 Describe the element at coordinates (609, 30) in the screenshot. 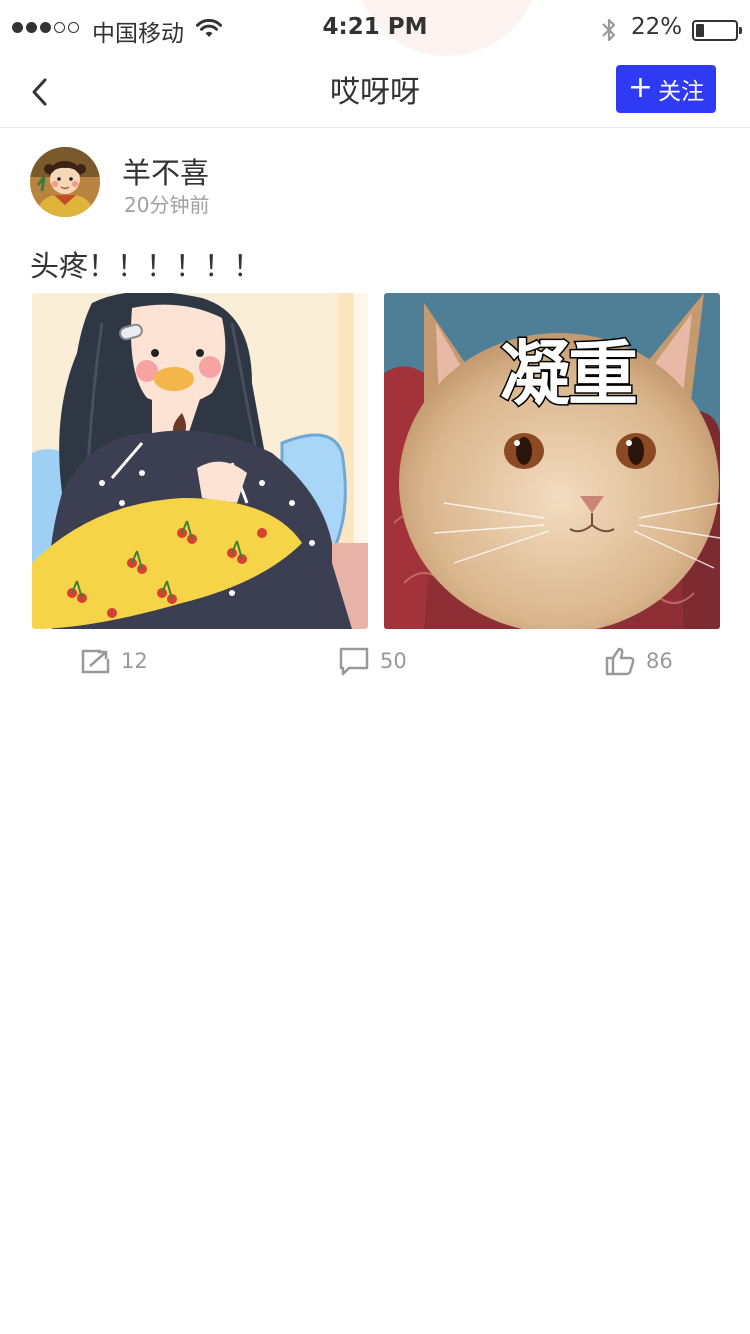

I see `bluetooth-icon` at that location.